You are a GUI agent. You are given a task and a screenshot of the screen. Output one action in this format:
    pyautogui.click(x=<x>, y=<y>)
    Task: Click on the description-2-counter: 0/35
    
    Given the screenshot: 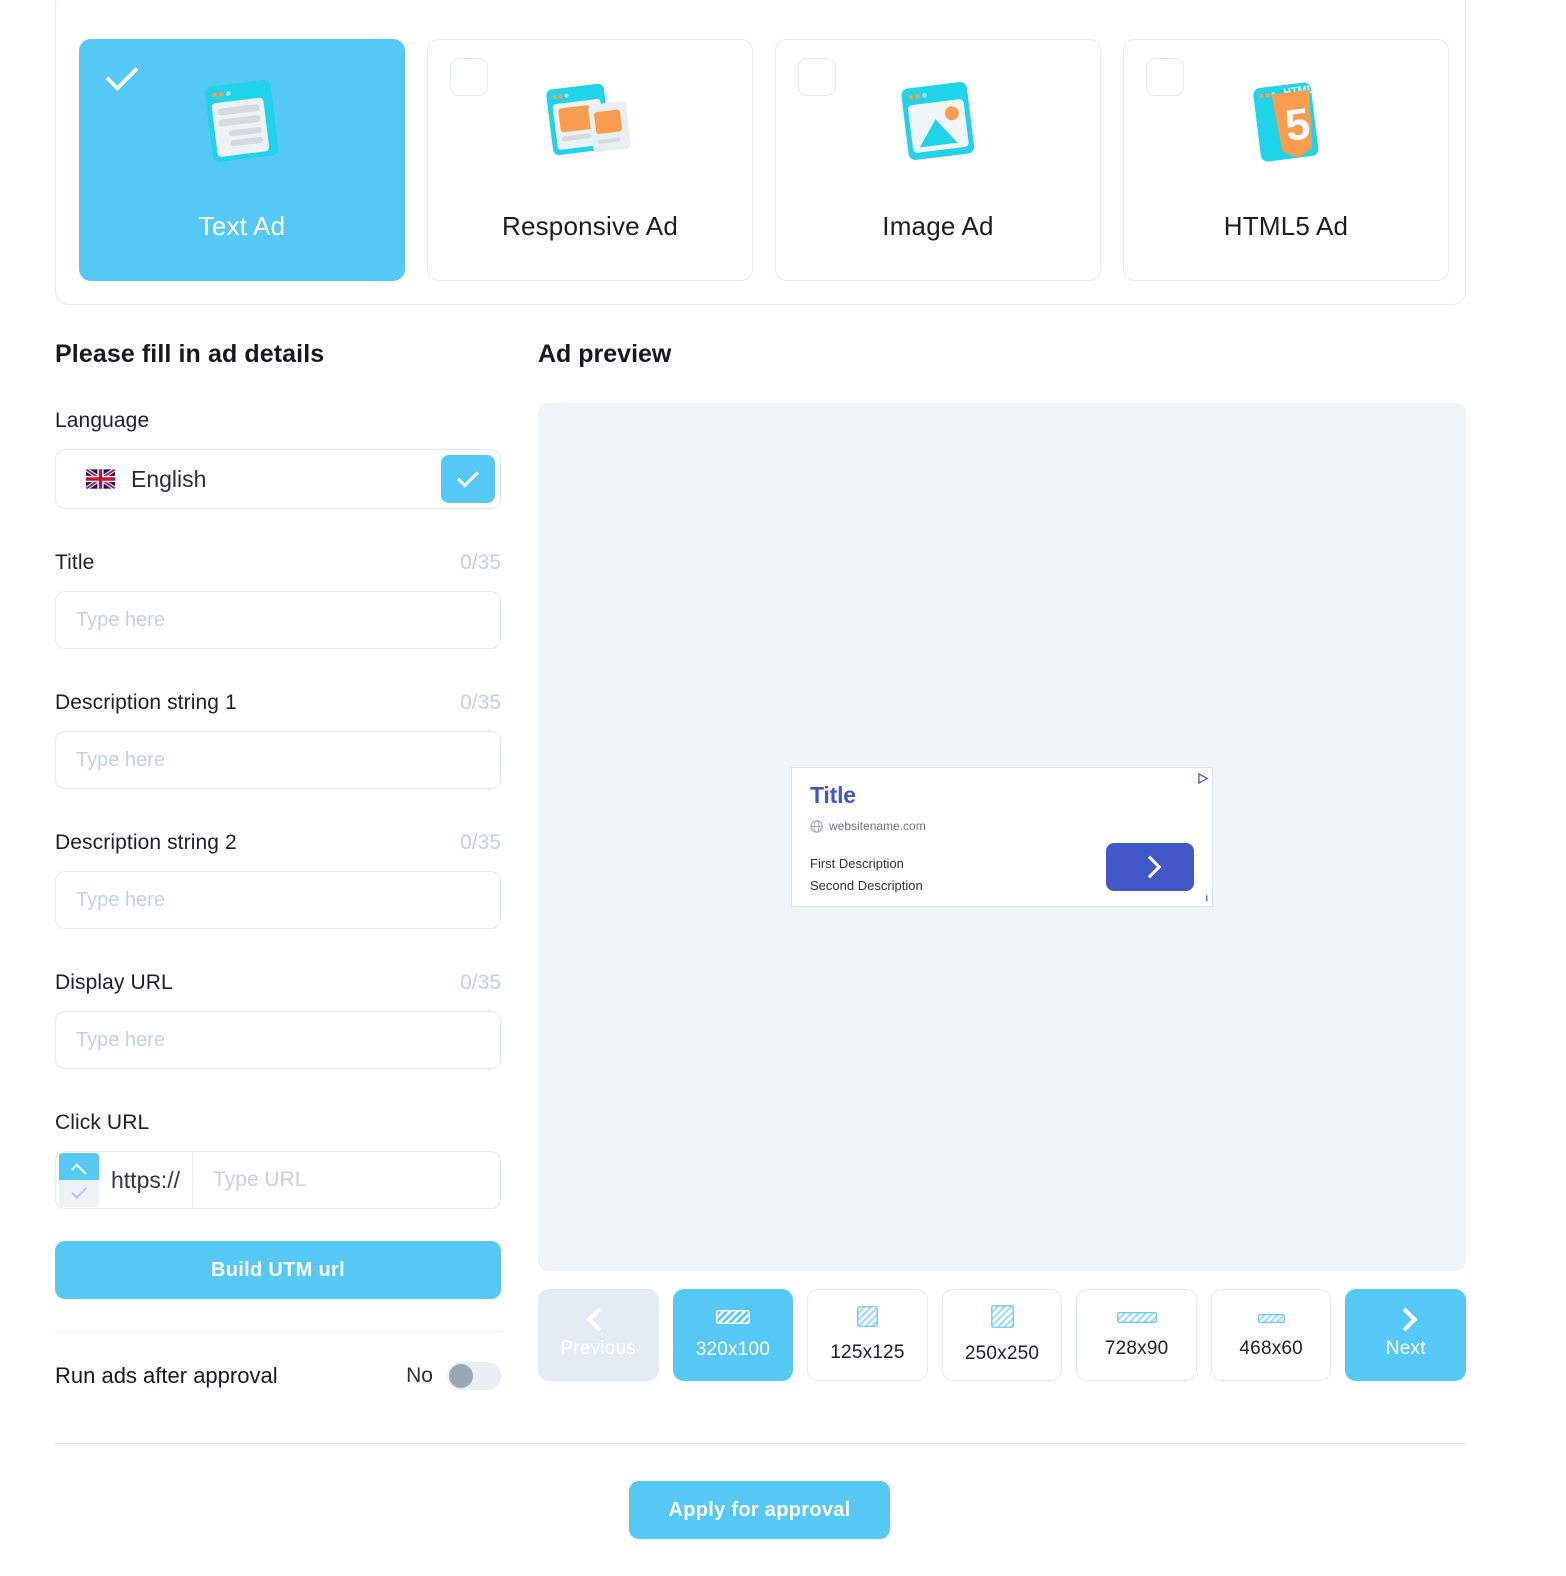 What is the action you would take?
    pyautogui.click(x=480, y=842)
    